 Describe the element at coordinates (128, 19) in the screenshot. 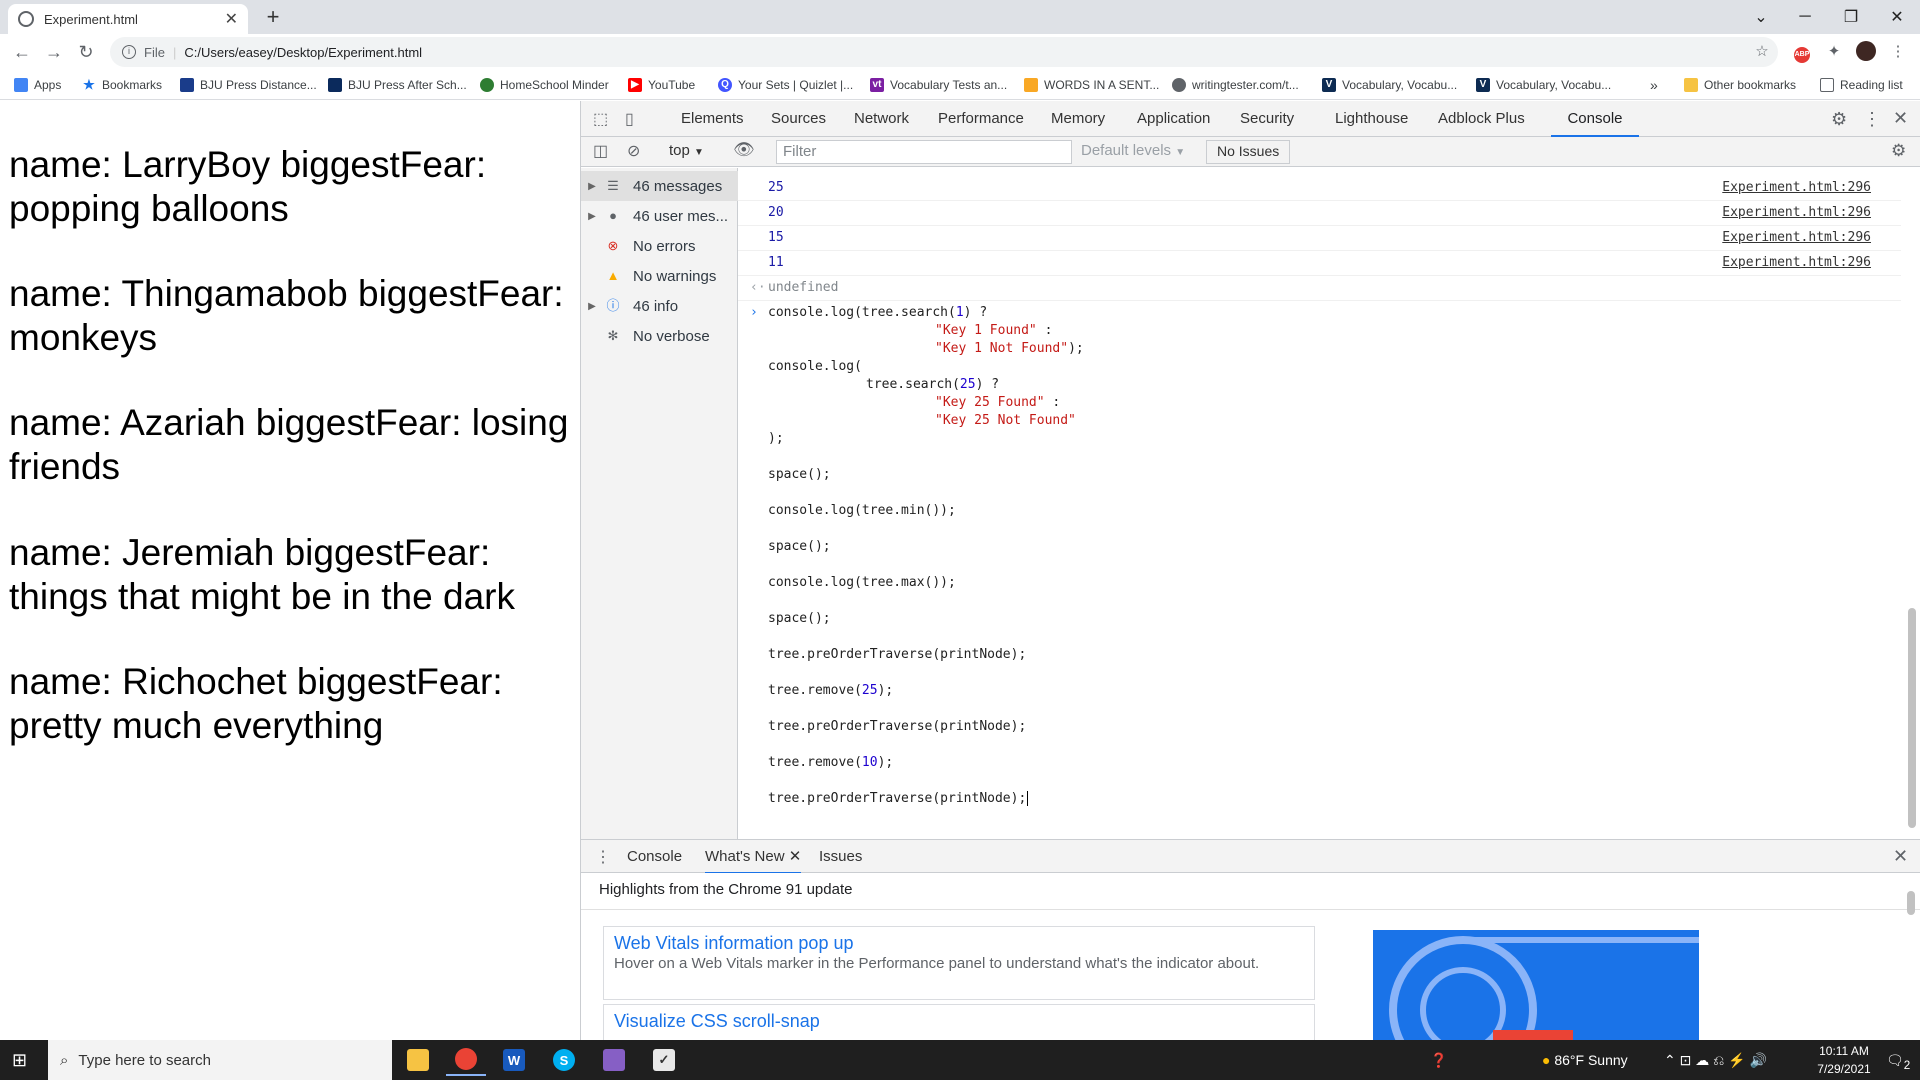

I see `browser-tab: Experiment.html ✕` at that location.